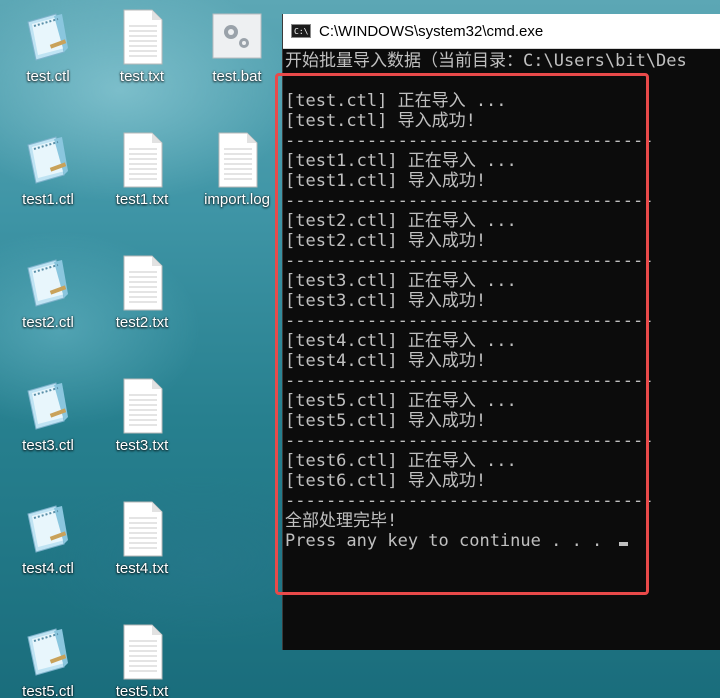 This screenshot has width=720, height=698. Describe the element at coordinates (386, 301) in the screenshot. I see `console-line: [test3.ctl] 导入成功!` at that location.